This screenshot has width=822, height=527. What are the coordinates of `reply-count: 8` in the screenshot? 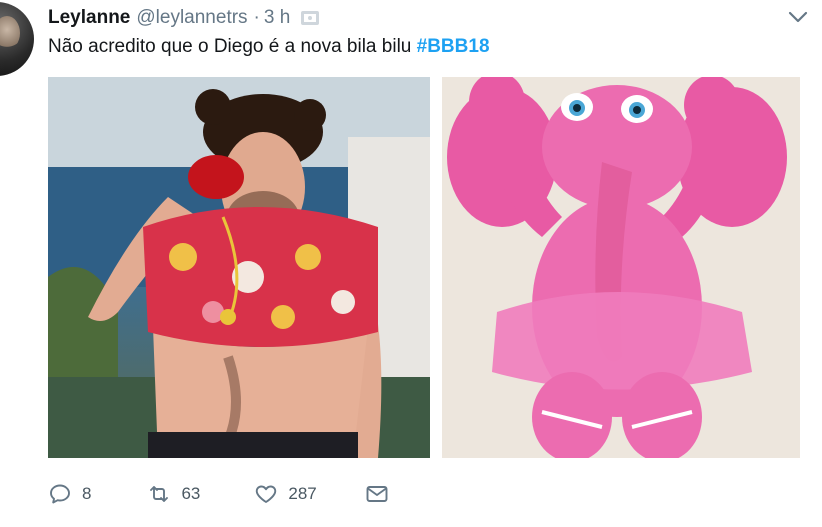 It's located at (87, 493).